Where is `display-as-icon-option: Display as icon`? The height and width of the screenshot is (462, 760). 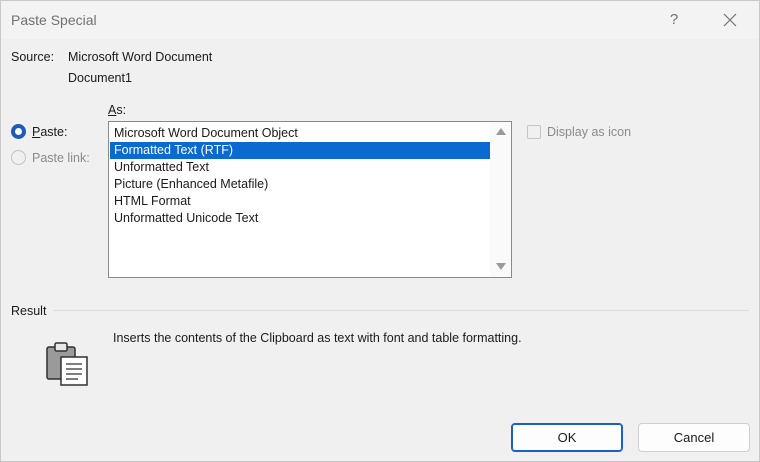 display-as-icon-option: Display as icon is located at coordinates (579, 132).